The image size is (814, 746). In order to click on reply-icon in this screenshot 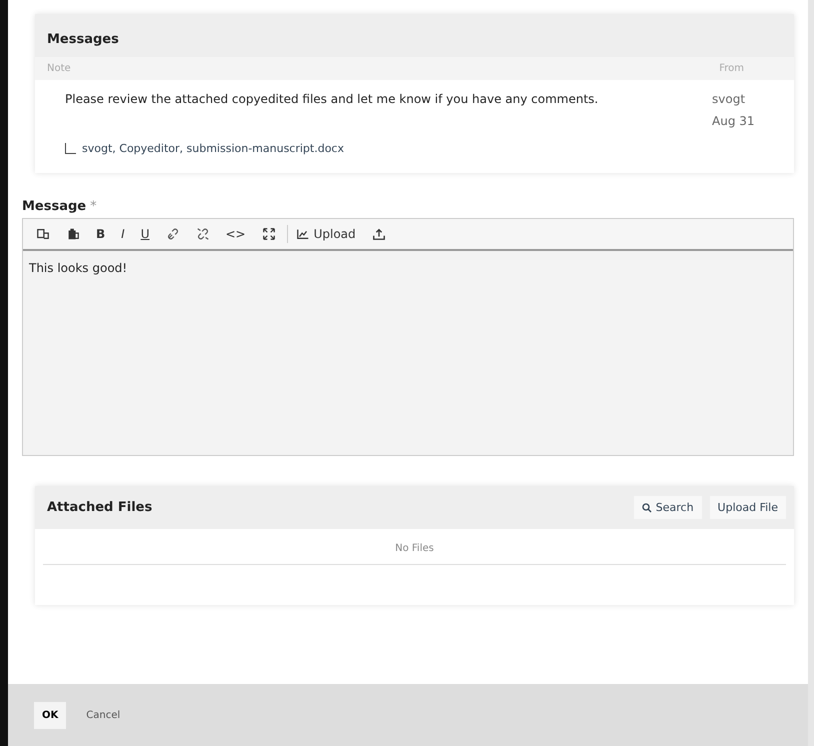, I will do `click(70, 148)`.